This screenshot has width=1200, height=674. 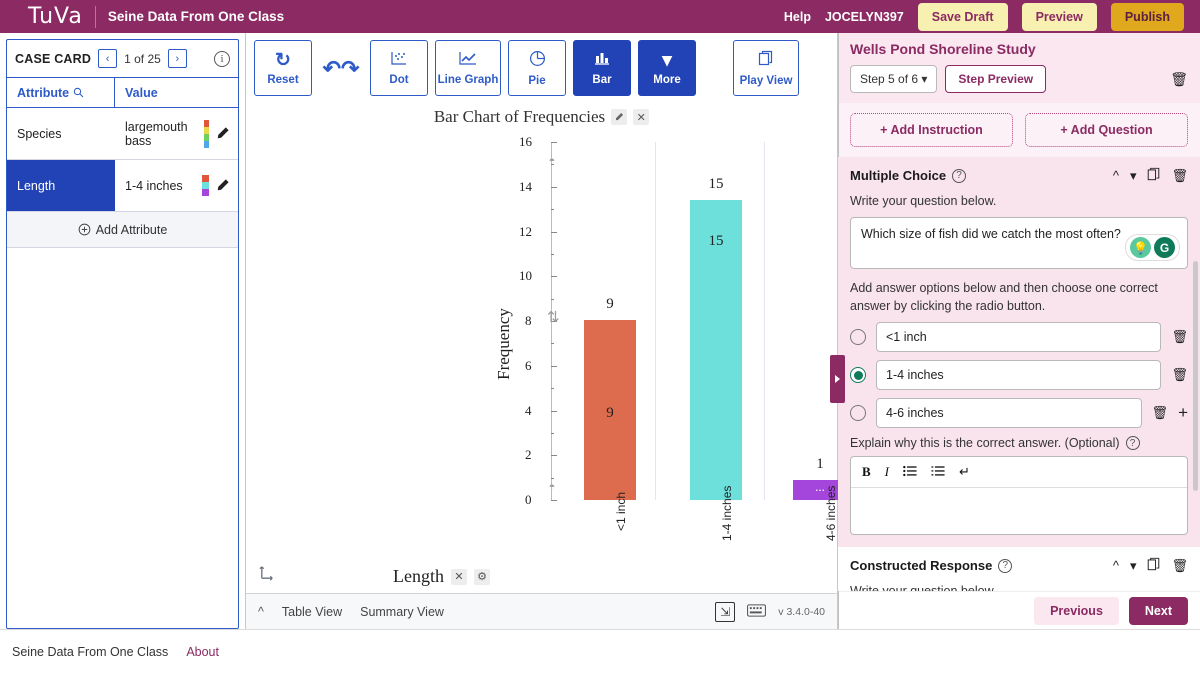 I want to click on undo-redo-button: ↶↷, so click(x=341, y=68).